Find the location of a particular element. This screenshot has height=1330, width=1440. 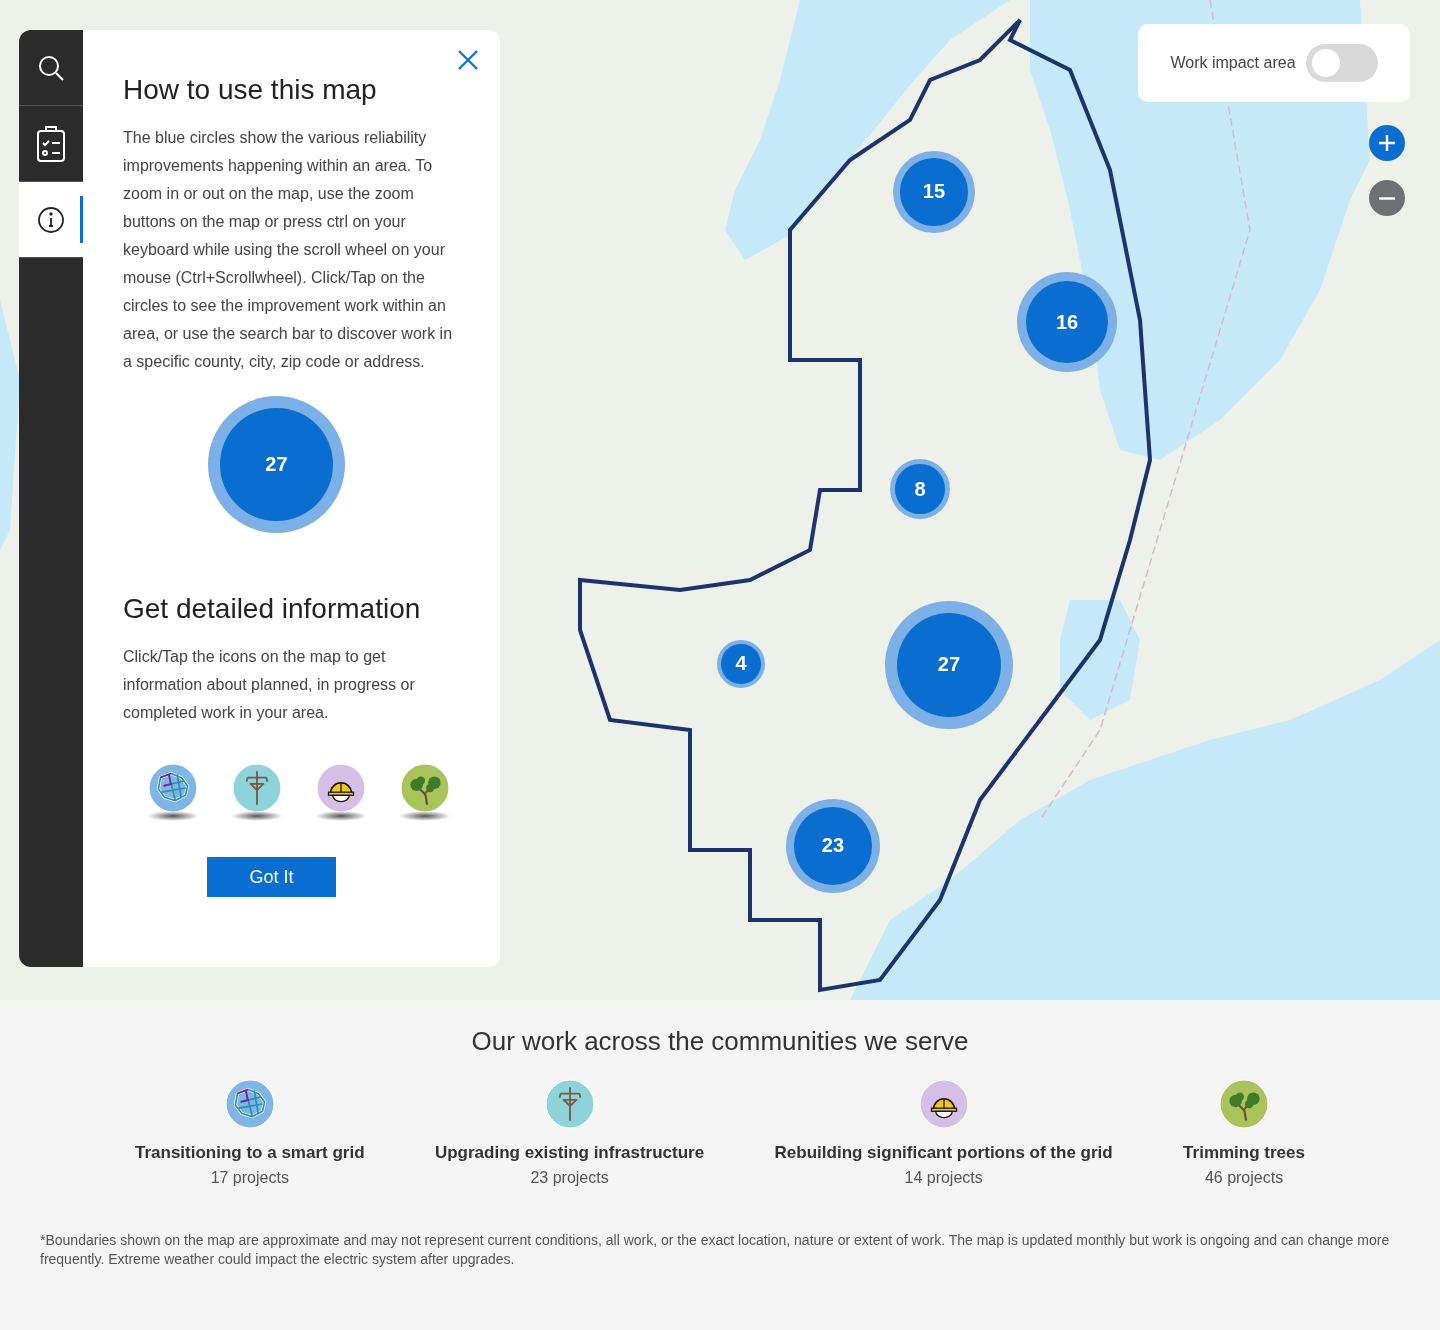

toggle-switch is located at coordinates (1341, 63).